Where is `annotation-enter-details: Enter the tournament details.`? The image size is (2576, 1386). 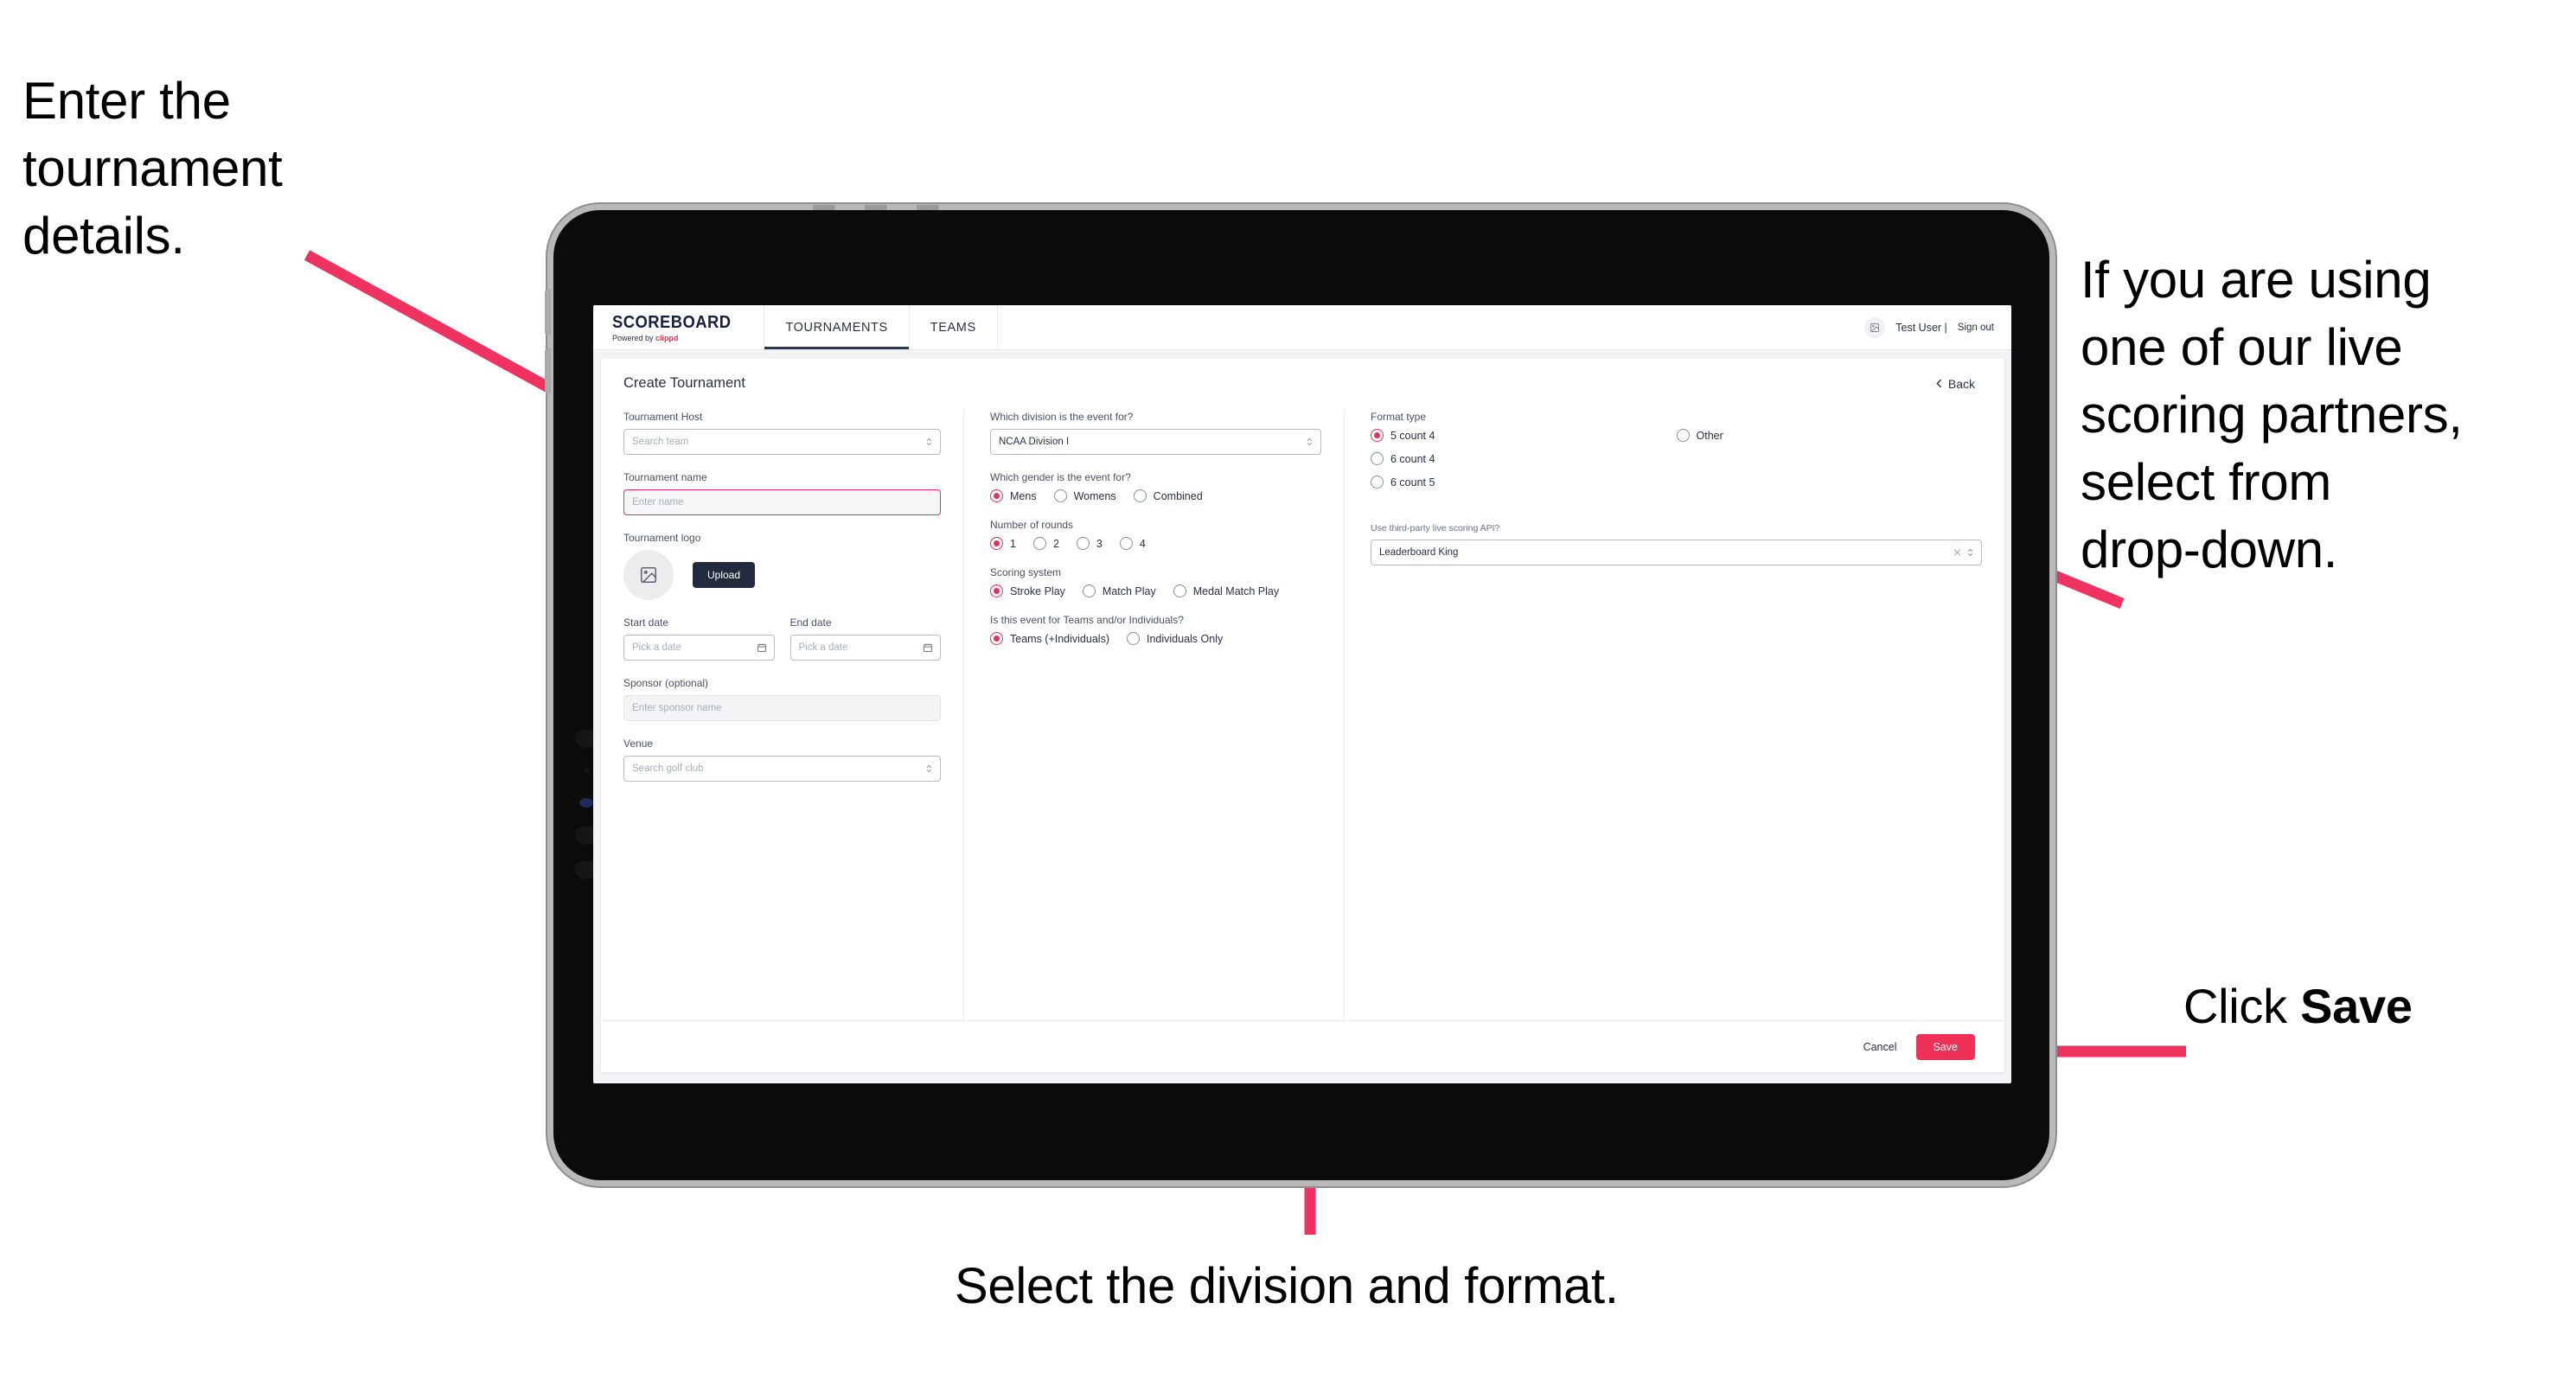
annotation-enter-details: Enter the tournament details. is located at coordinates (153, 168).